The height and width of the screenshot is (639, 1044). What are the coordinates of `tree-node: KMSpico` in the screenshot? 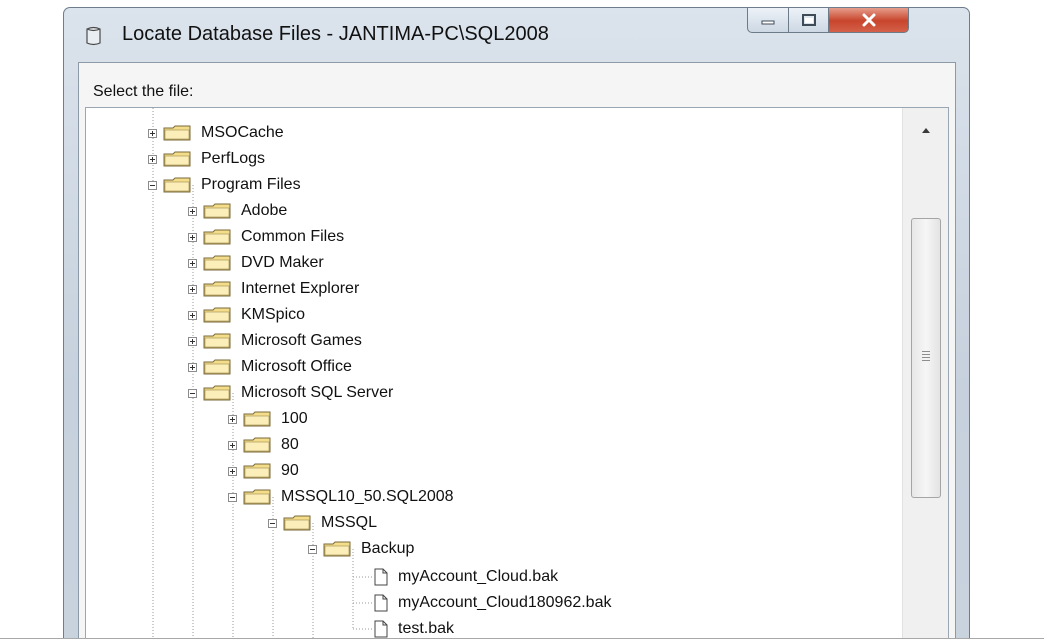 It's located at (246, 315).